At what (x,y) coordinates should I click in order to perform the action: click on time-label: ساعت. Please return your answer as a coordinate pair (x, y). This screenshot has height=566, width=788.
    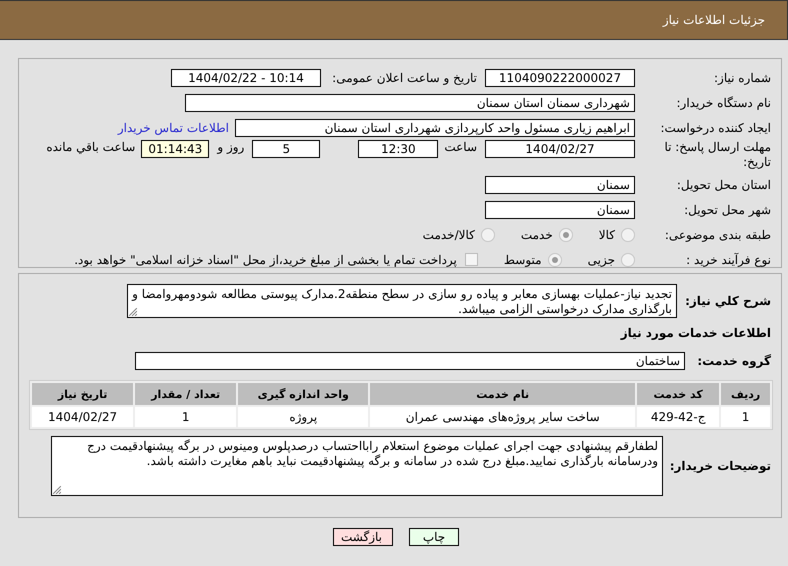
    Looking at the image, I should click on (460, 147).